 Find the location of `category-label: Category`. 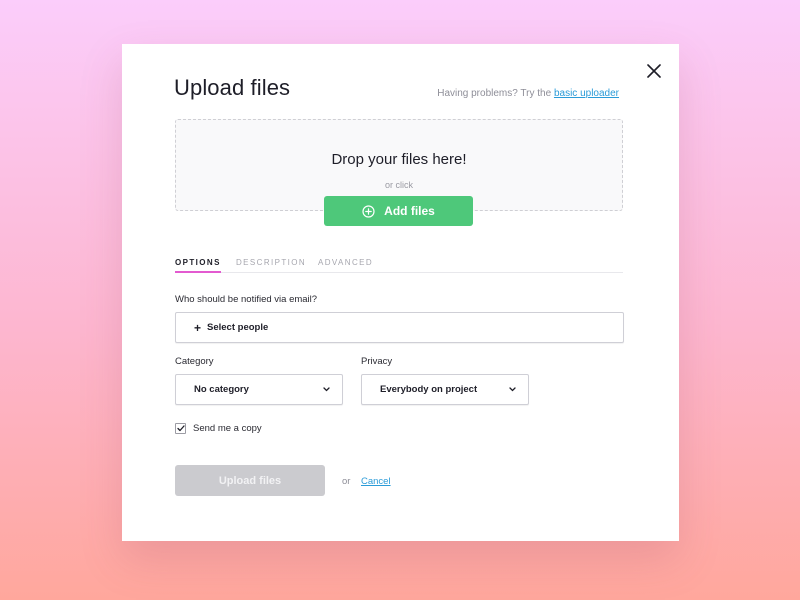

category-label: Category is located at coordinates (194, 361).